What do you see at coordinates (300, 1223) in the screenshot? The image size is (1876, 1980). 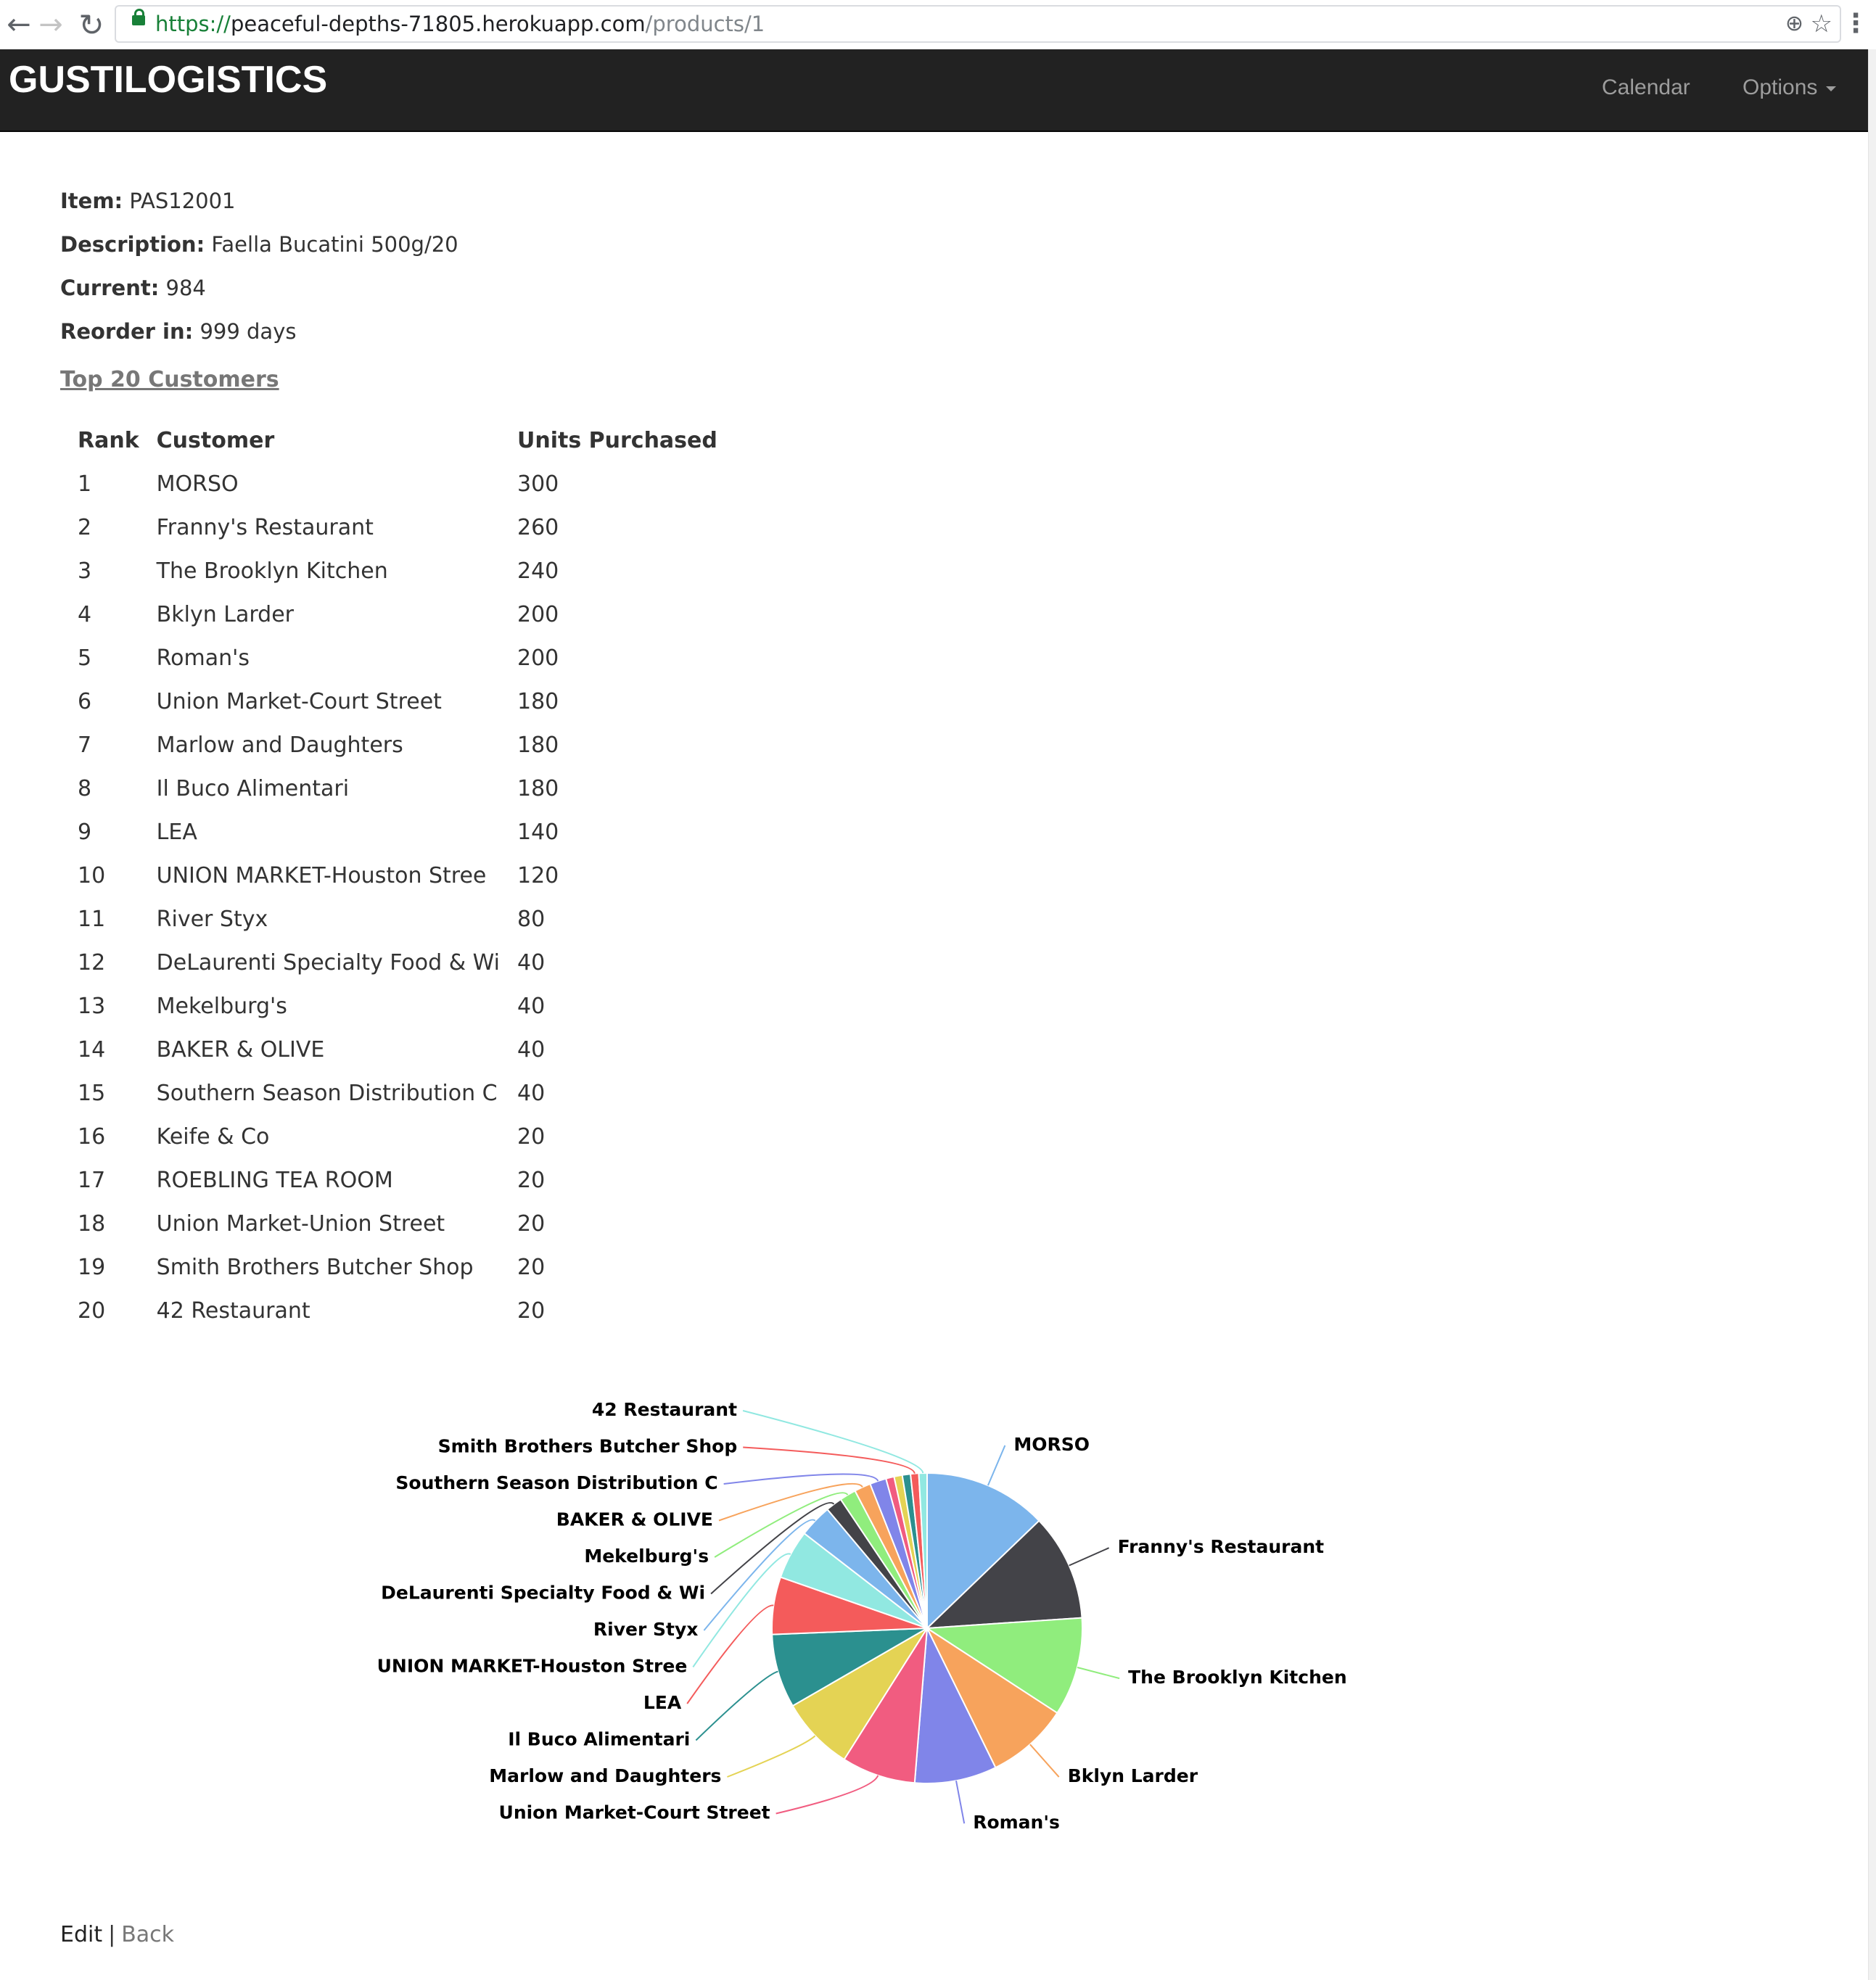 I see `customer-cell: Union Market-Union Street` at bounding box center [300, 1223].